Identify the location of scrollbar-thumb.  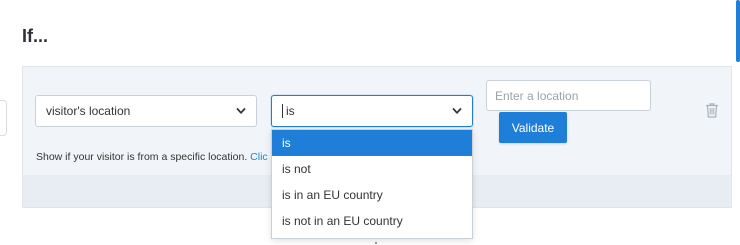
(738, 31).